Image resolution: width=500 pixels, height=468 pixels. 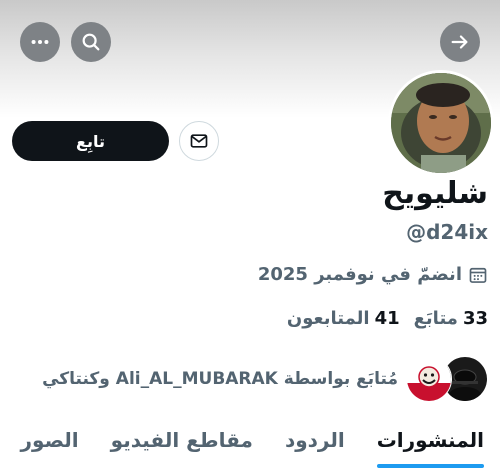 I want to click on arrow-right-icon, so click(x=459, y=42).